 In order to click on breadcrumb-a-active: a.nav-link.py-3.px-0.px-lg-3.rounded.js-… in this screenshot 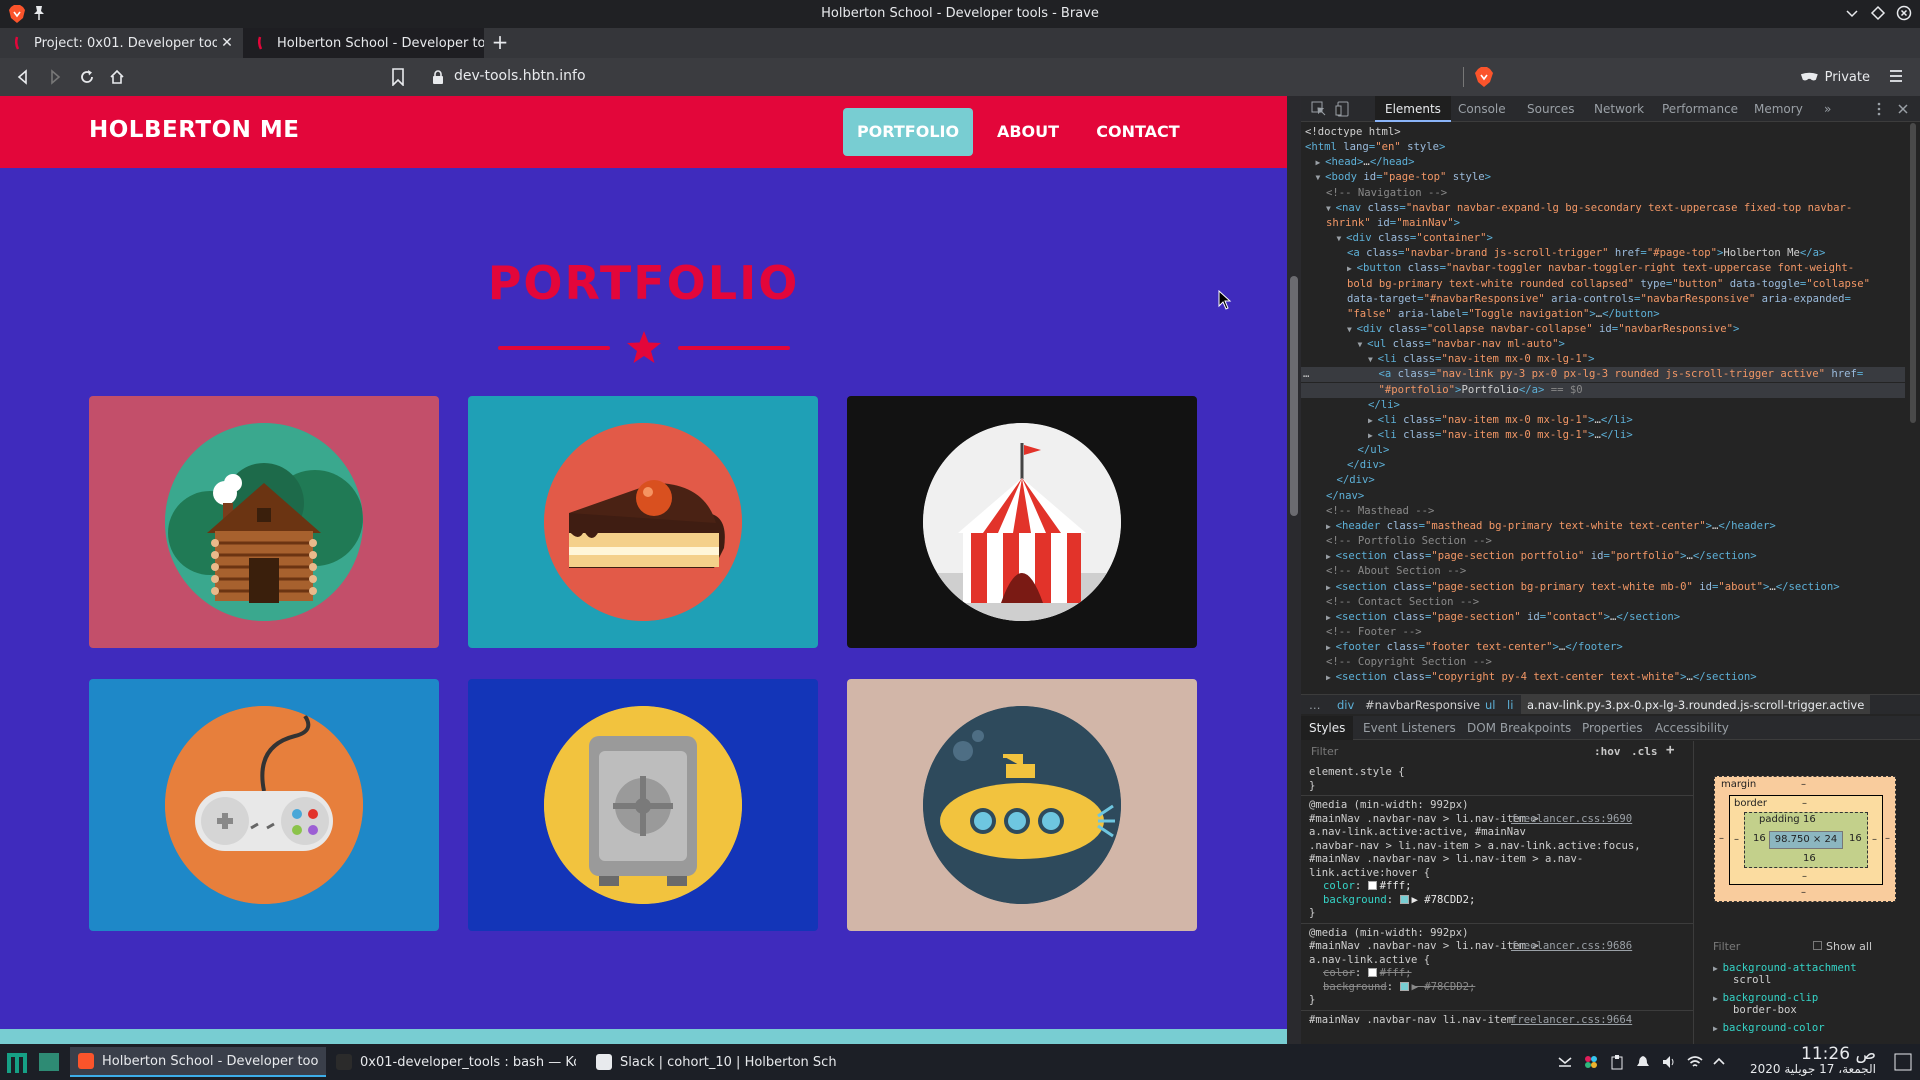, I will do `click(1696, 704)`.